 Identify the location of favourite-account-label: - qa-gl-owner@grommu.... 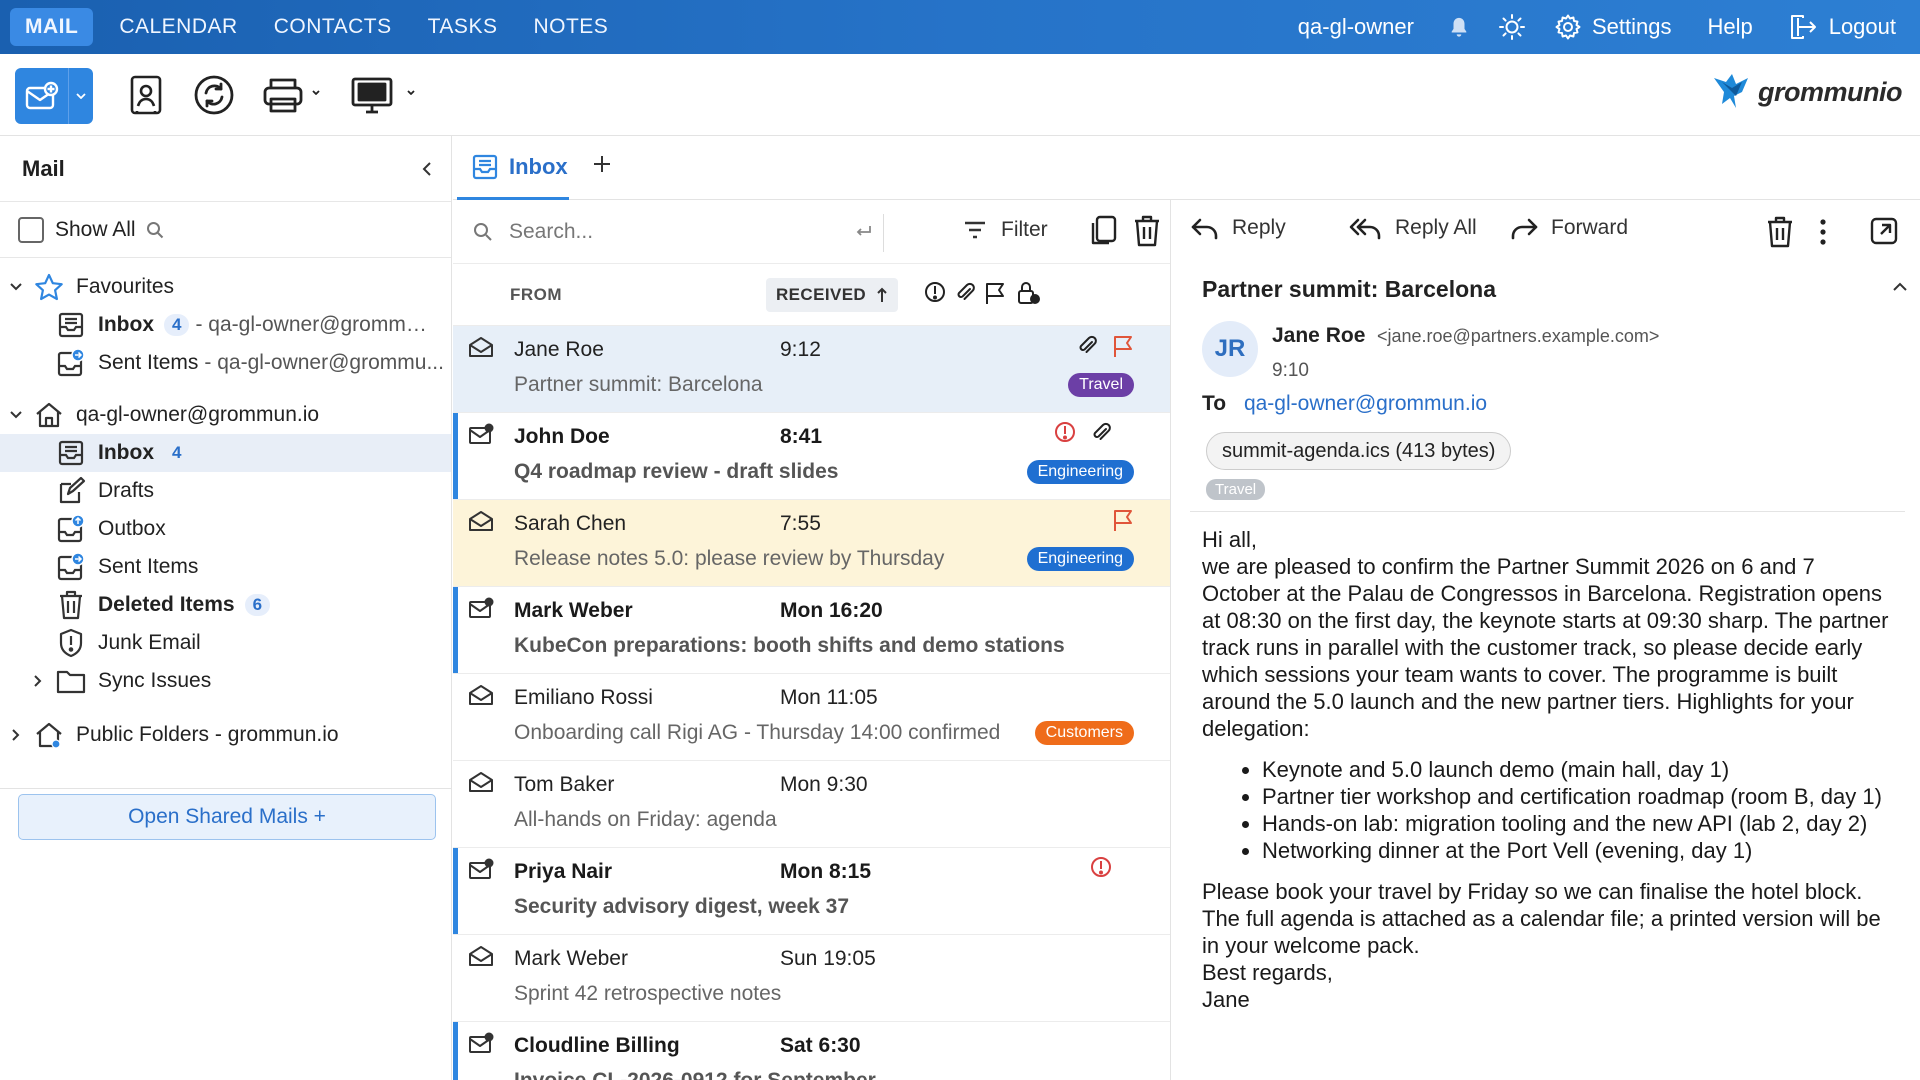
(324, 362).